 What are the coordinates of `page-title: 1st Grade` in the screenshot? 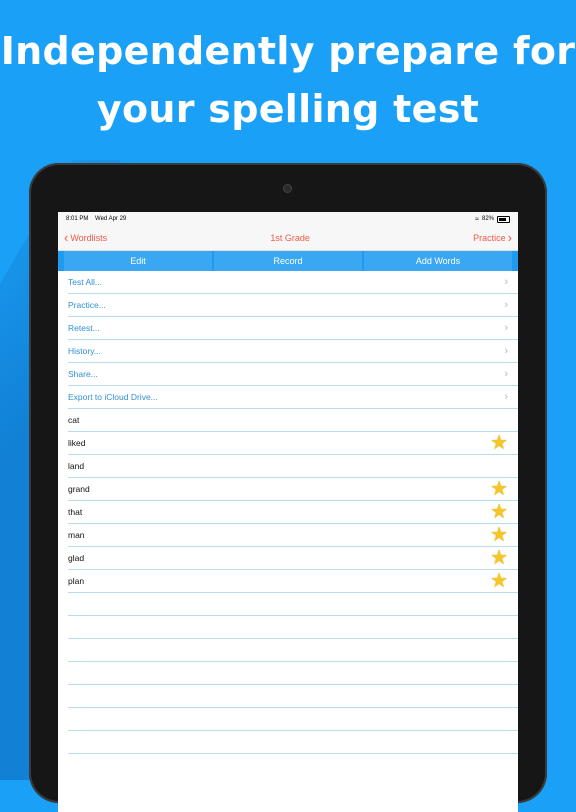 It's located at (290, 238).